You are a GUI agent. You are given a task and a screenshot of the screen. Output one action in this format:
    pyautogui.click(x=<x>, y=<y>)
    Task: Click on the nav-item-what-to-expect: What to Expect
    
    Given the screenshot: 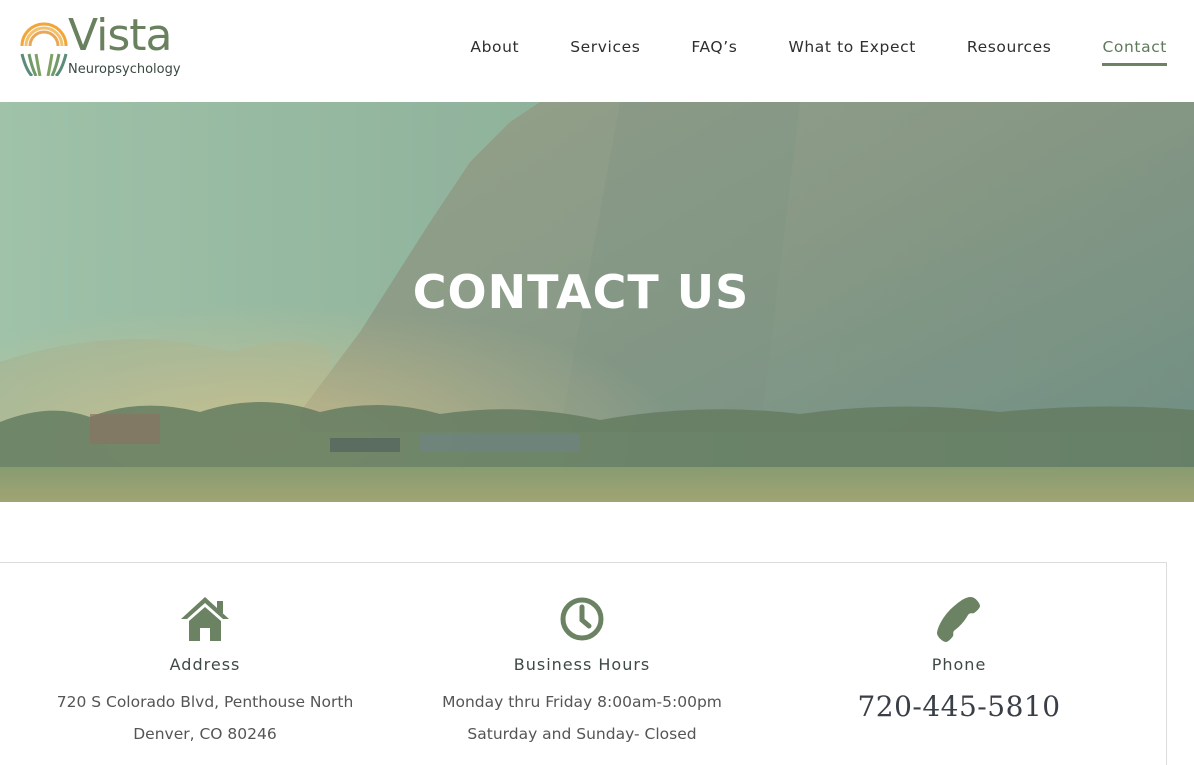 What is the action you would take?
    pyautogui.click(x=851, y=52)
    